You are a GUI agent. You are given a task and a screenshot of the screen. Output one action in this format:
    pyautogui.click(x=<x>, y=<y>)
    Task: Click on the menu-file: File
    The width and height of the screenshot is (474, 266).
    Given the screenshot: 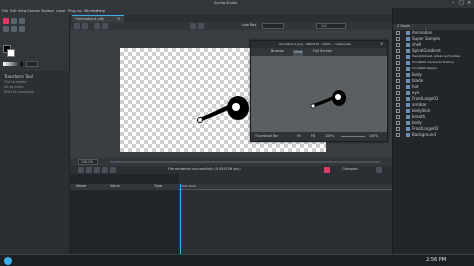 What is the action you would take?
    pyautogui.click(x=5, y=11)
    